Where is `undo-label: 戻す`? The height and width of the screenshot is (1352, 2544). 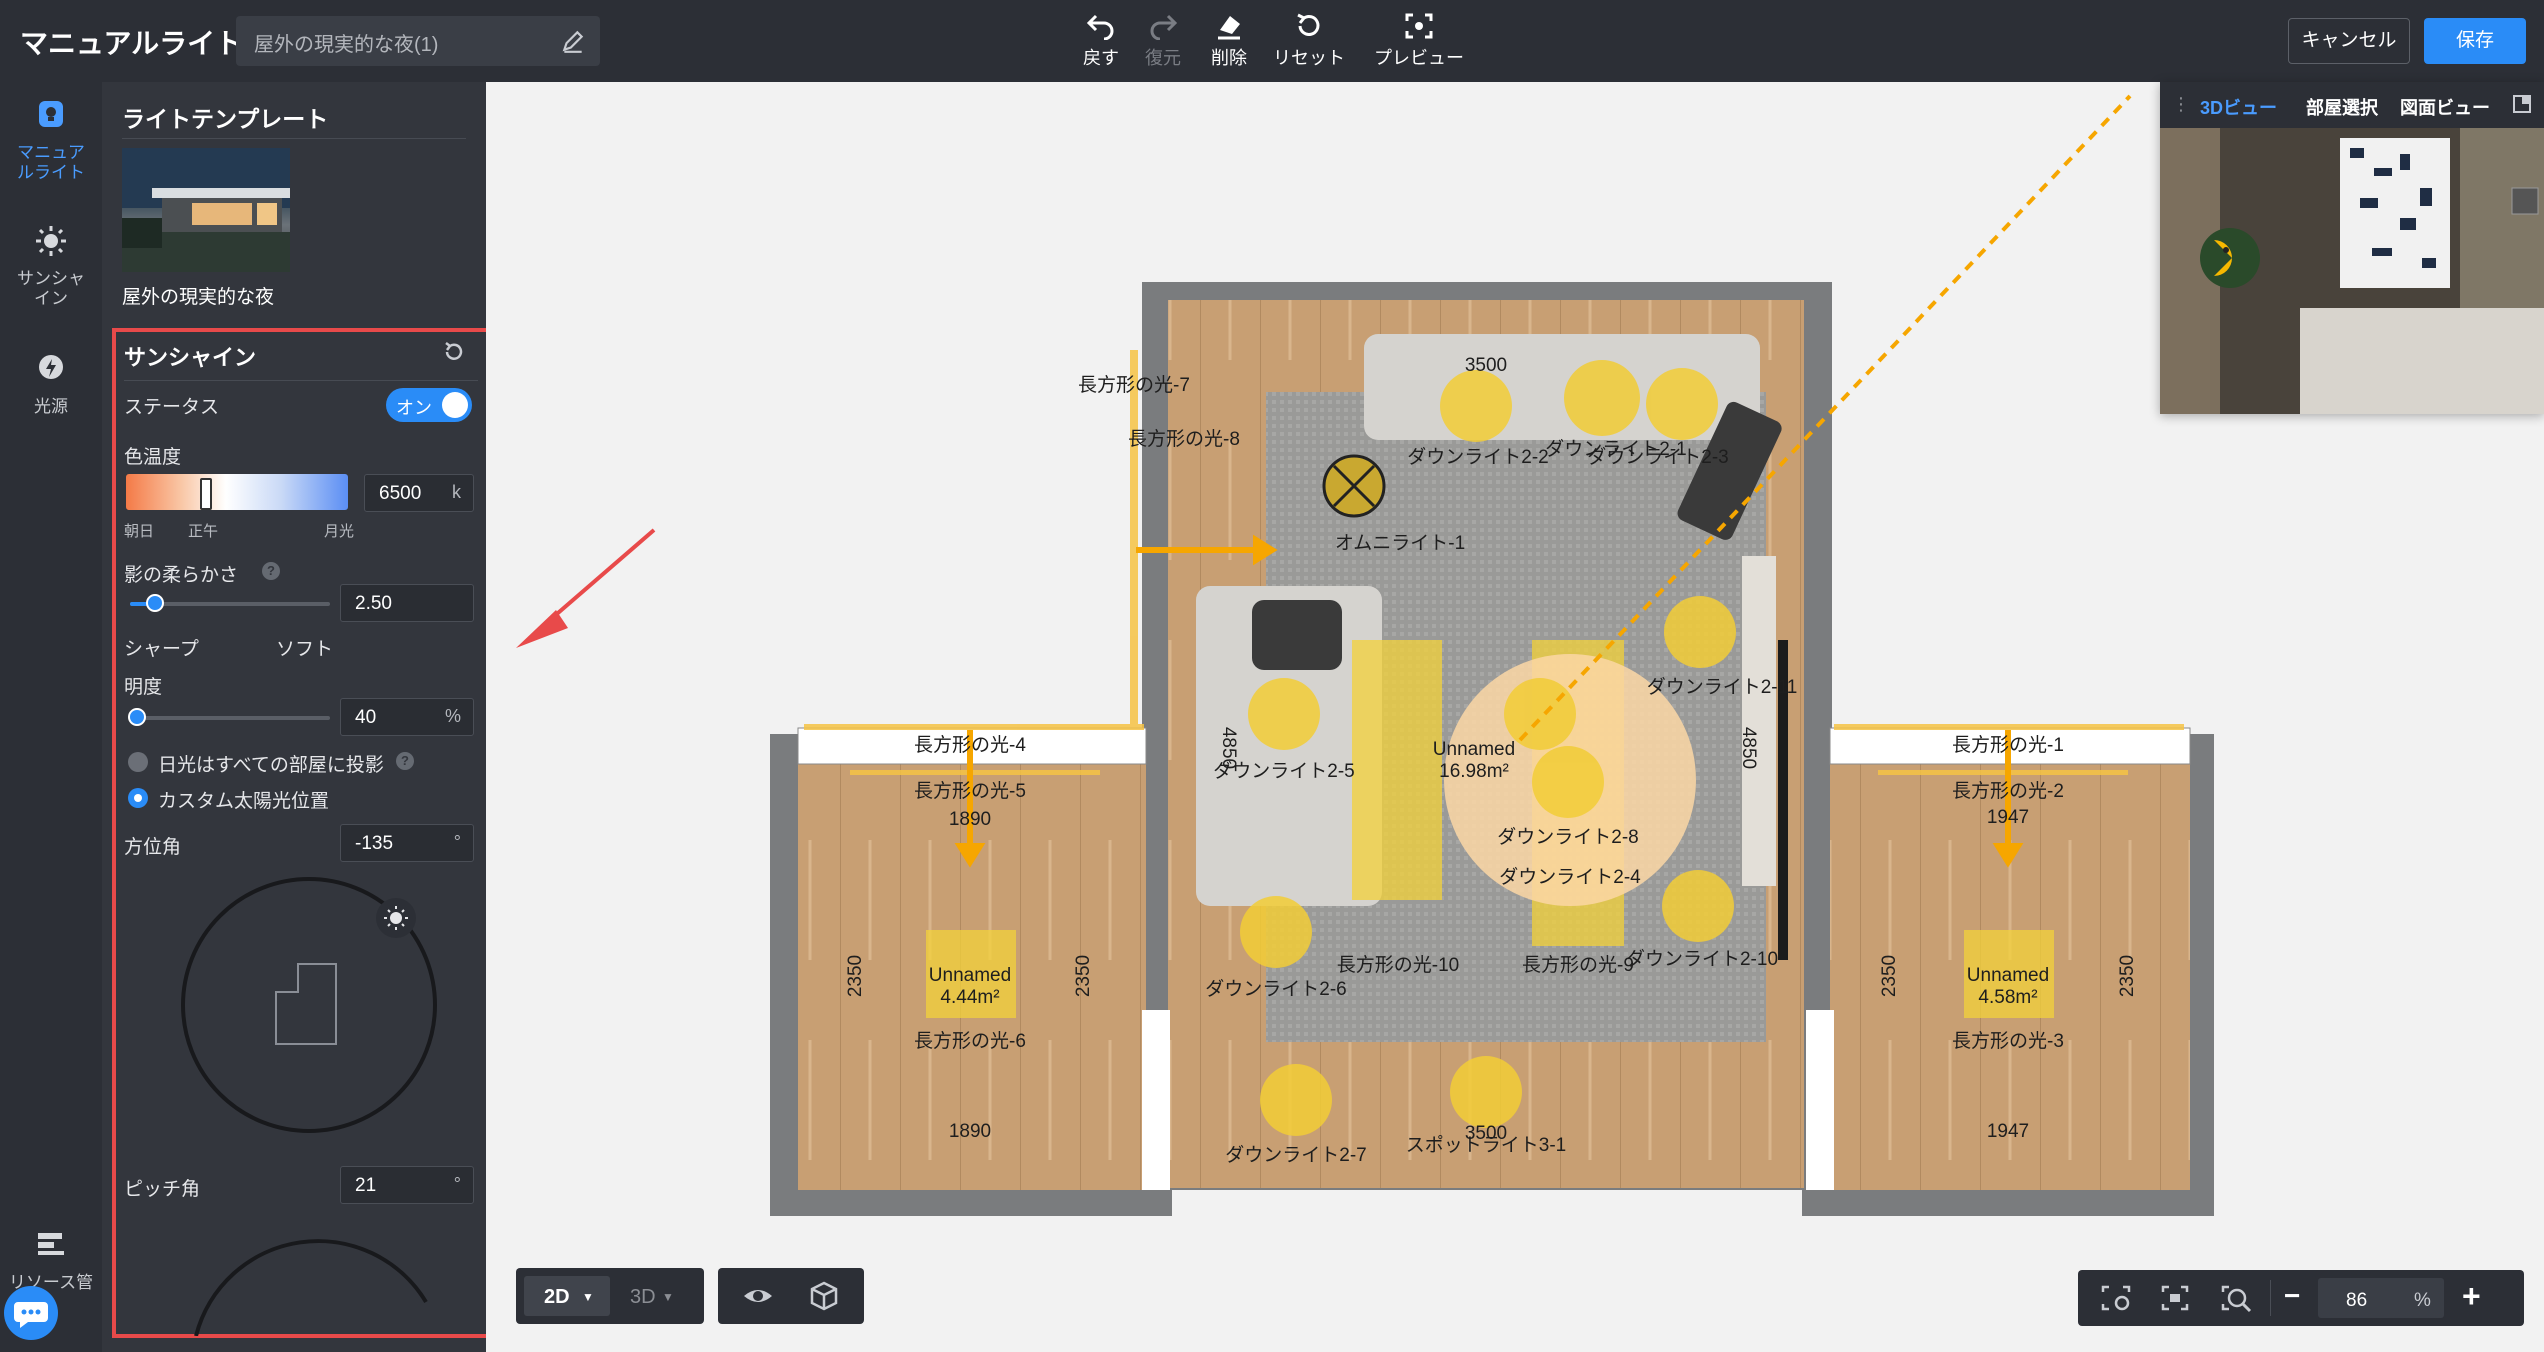
undo-label: 戻す is located at coordinates (1101, 58).